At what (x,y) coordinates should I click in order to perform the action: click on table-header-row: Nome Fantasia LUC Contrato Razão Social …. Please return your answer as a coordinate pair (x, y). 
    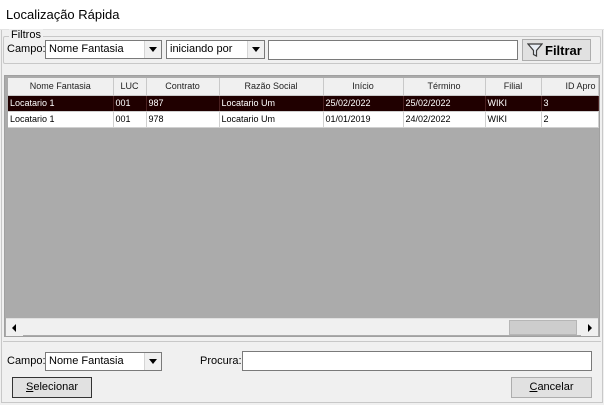
    Looking at the image, I should click on (303, 87).